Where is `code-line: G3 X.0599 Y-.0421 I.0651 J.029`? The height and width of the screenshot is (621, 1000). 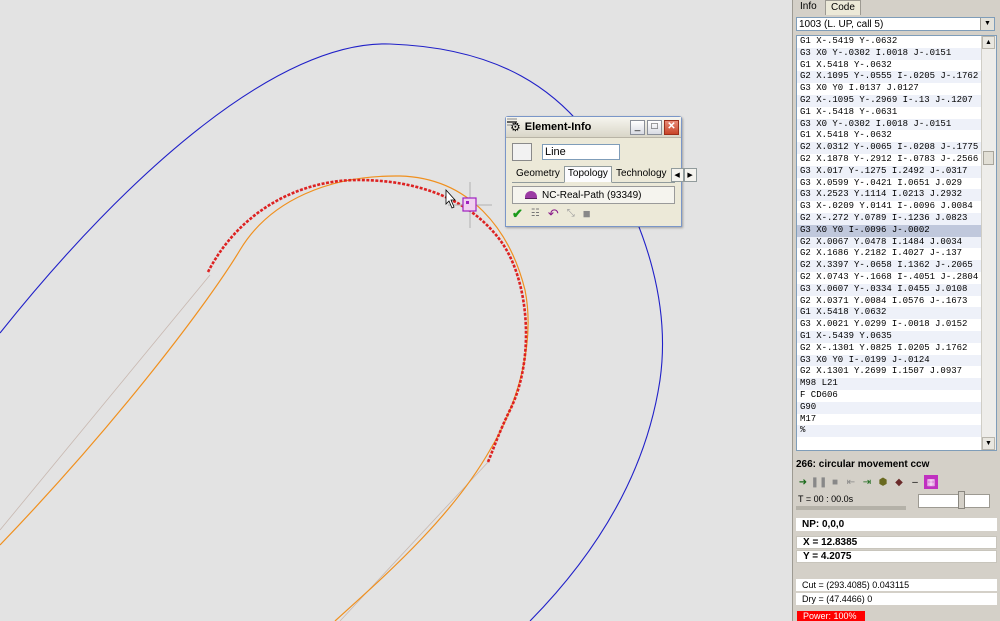
code-line: G3 X.0599 Y-.0421 I.0651 J.029 is located at coordinates (889, 184).